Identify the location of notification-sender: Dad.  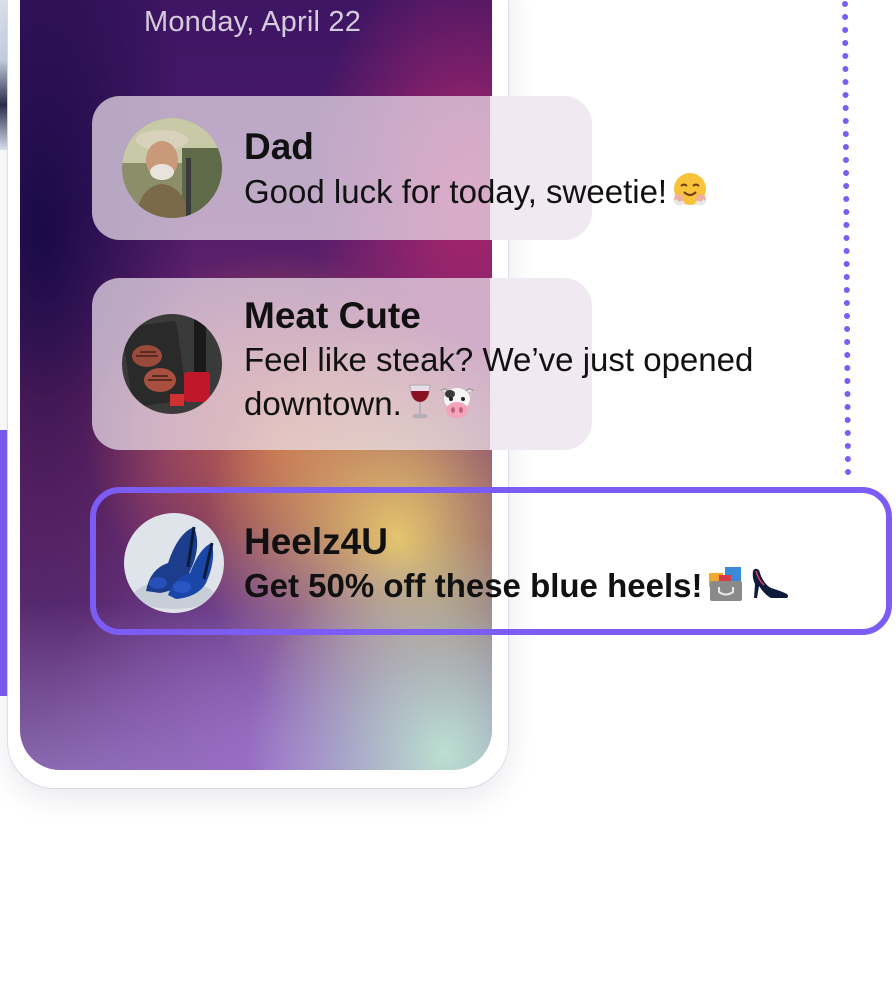
(279, 146).